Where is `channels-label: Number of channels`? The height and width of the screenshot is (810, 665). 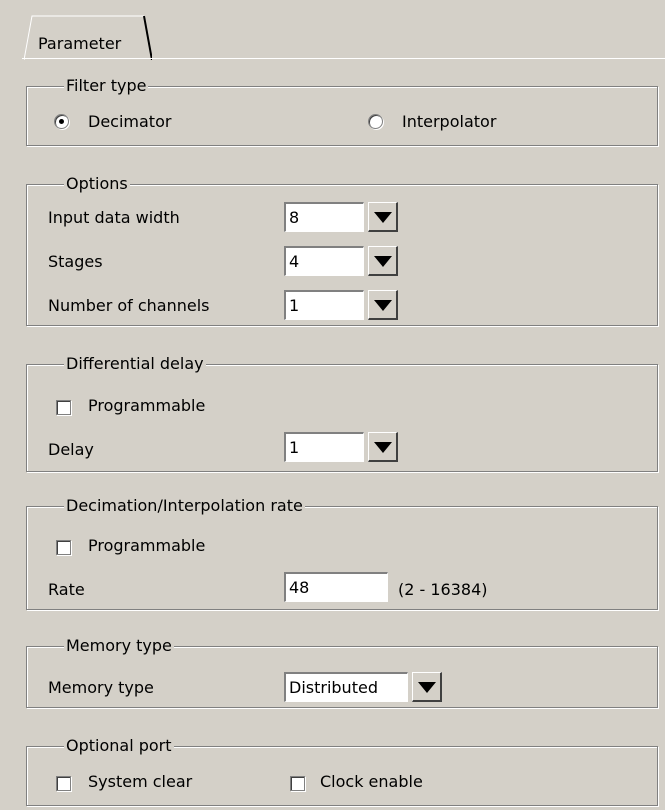
channels-label: Number of channels is located at coordinates (129, 305).